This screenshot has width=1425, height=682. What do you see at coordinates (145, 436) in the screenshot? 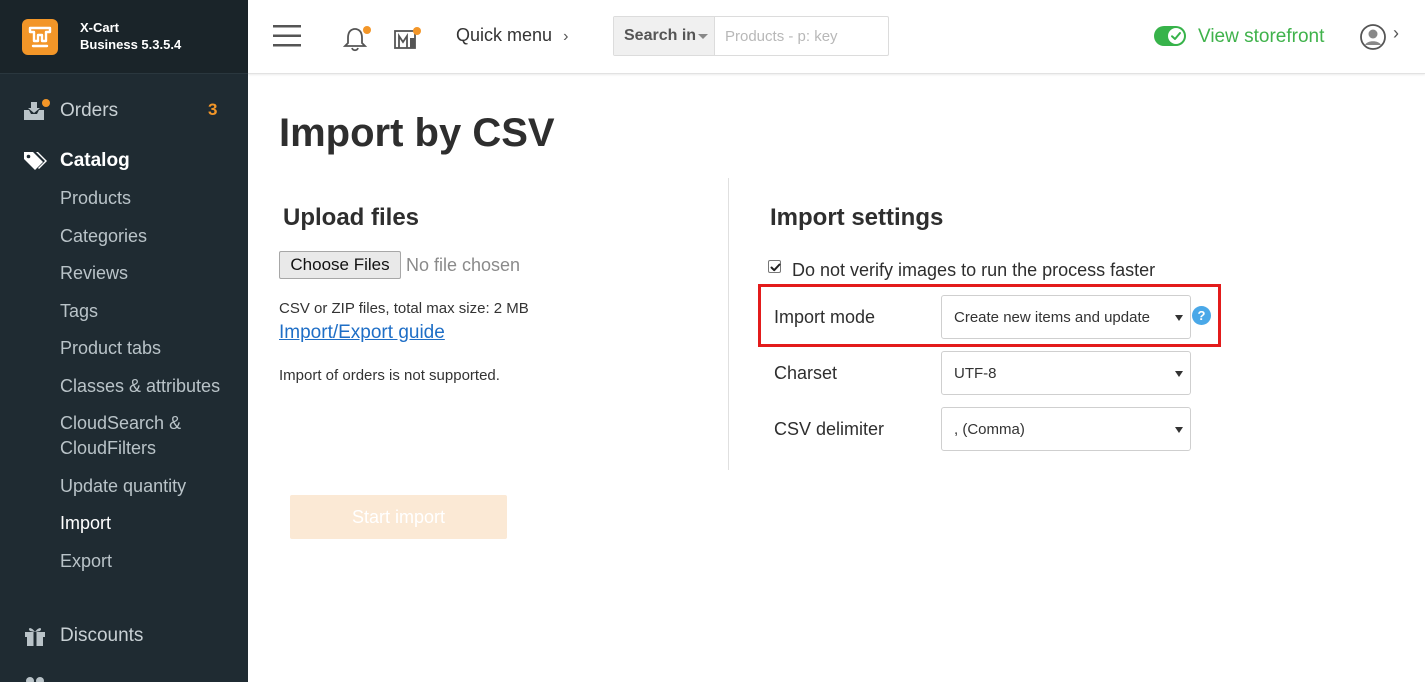
I see `sidebar-subitem-cloudsearch: CloudSearch & CloudFilters` at bounding box center [145, 436].